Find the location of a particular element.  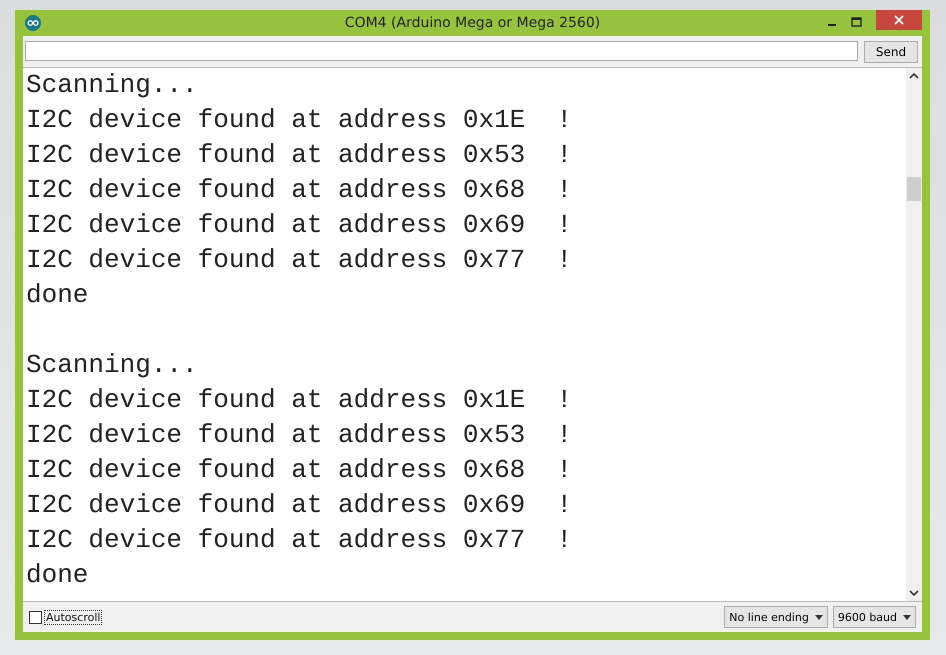

autoscroll-checkbox is located at coordinates (35, 617).